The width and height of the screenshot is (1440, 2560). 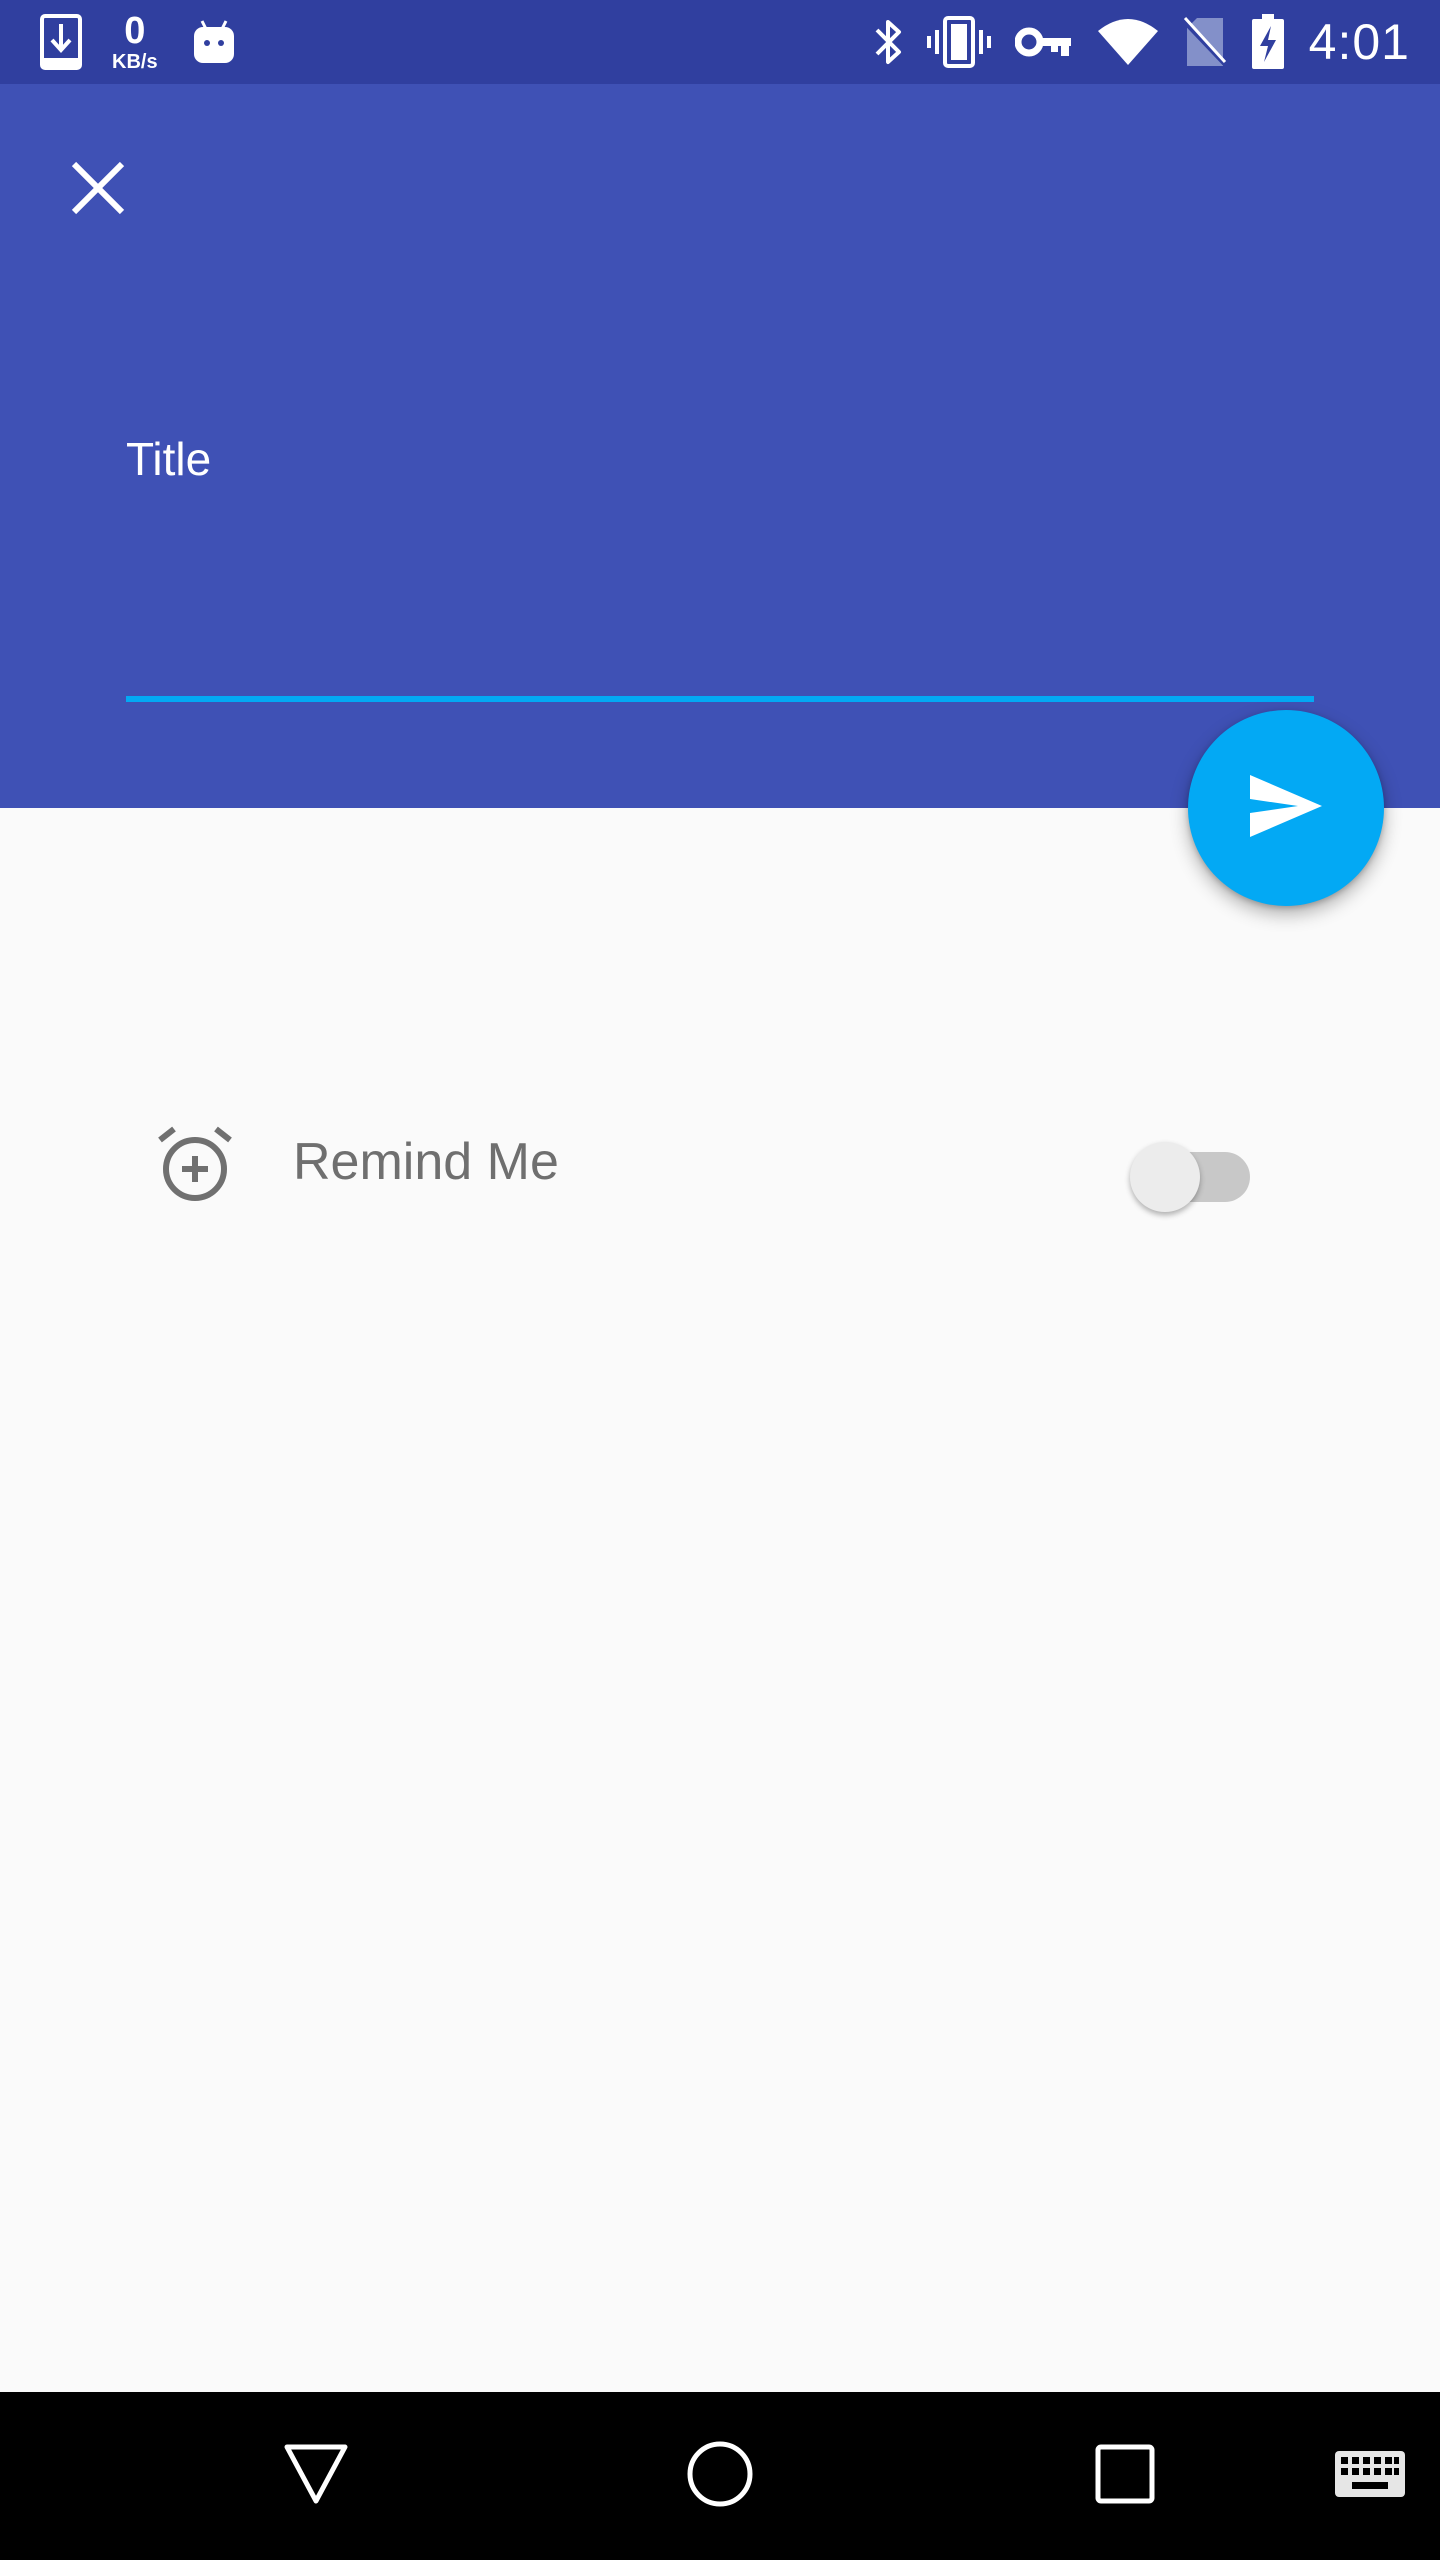 I want to click on vpn-key-icon, so click(x=1043, y=42).